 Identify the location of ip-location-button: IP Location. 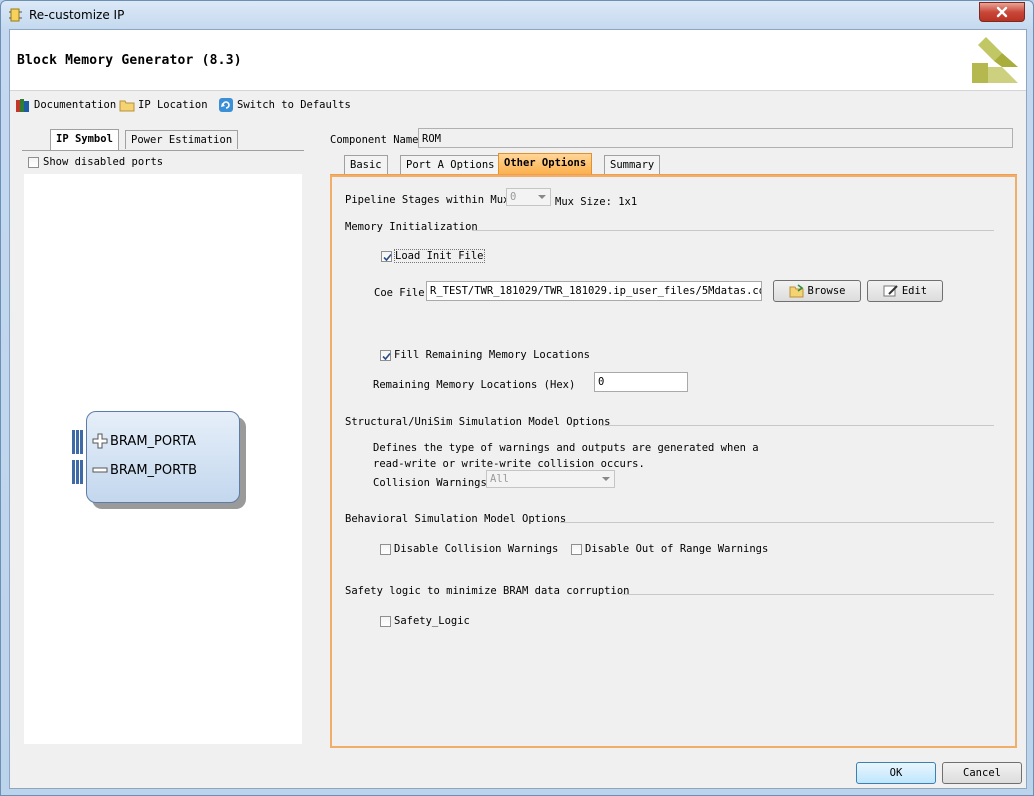
(163, 105).